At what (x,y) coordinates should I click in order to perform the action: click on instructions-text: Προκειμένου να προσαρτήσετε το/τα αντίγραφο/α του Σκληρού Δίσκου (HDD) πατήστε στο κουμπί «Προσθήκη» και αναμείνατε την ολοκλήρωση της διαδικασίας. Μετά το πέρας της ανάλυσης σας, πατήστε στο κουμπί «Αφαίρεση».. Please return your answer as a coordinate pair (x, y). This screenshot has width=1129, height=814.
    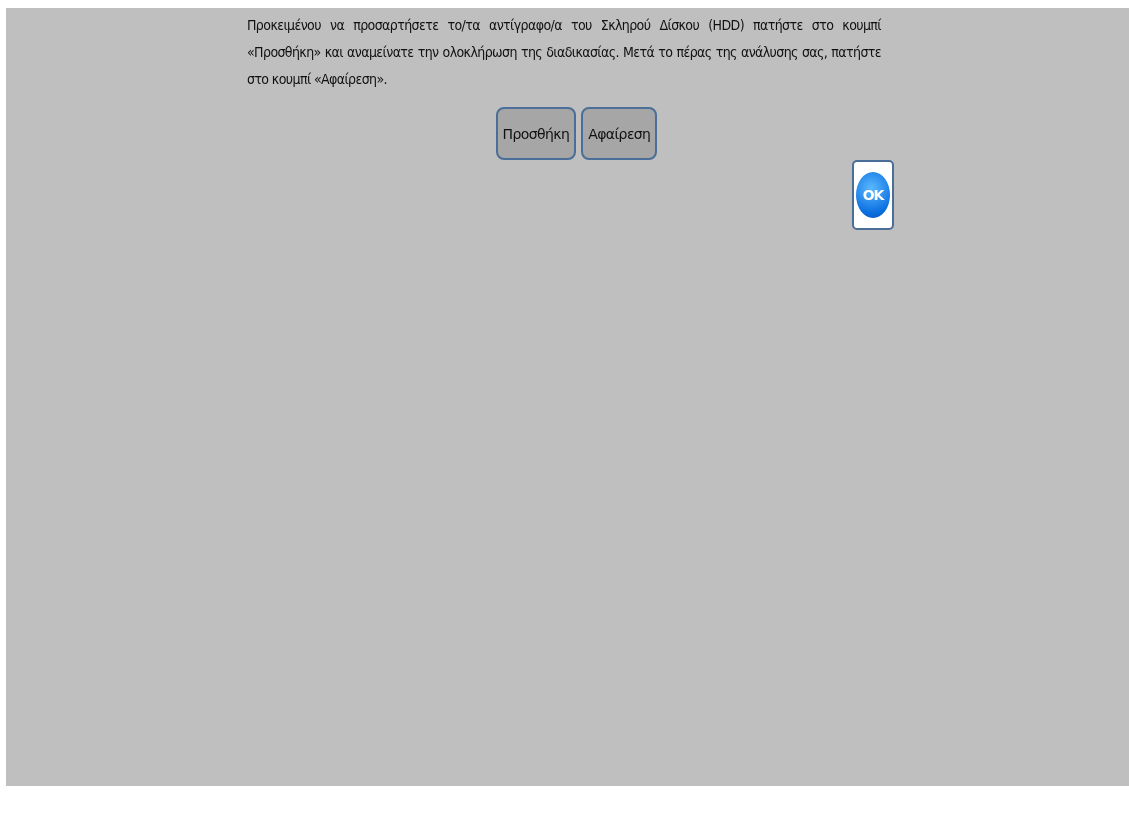
    Looking at the image, I should click on (564, 52).